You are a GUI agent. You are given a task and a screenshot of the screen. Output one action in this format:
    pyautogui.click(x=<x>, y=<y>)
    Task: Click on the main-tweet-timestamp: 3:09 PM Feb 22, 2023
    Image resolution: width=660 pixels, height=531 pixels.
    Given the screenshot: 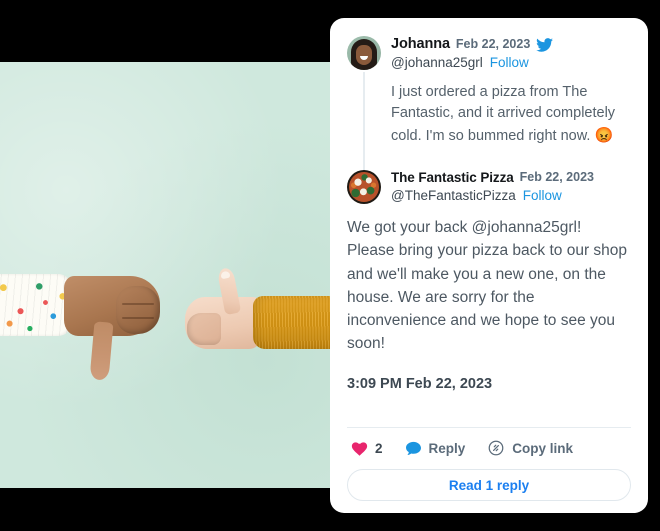 What is the action you would take?
    pyautogui.click(x=420, y=383)
    